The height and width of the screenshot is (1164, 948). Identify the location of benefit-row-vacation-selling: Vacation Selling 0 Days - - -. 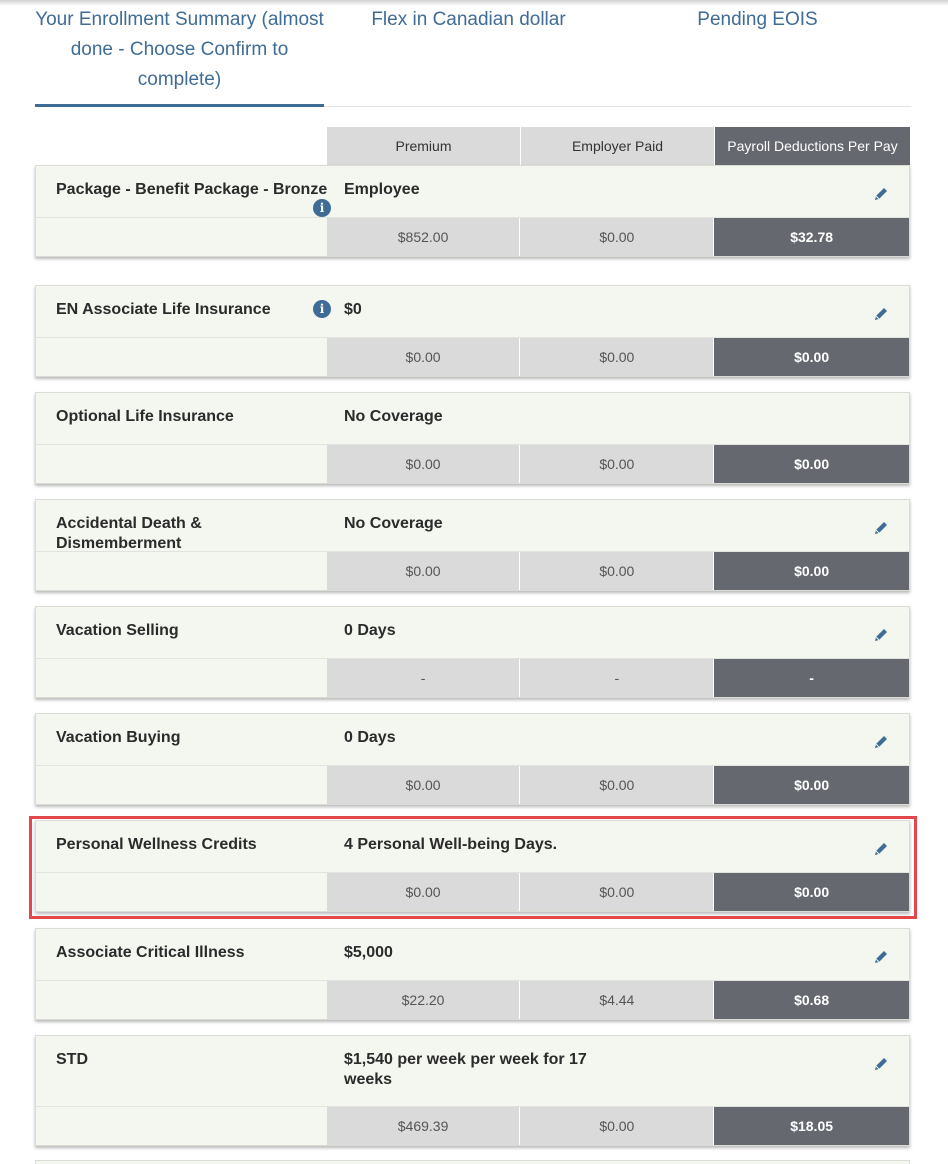
(472, 652).